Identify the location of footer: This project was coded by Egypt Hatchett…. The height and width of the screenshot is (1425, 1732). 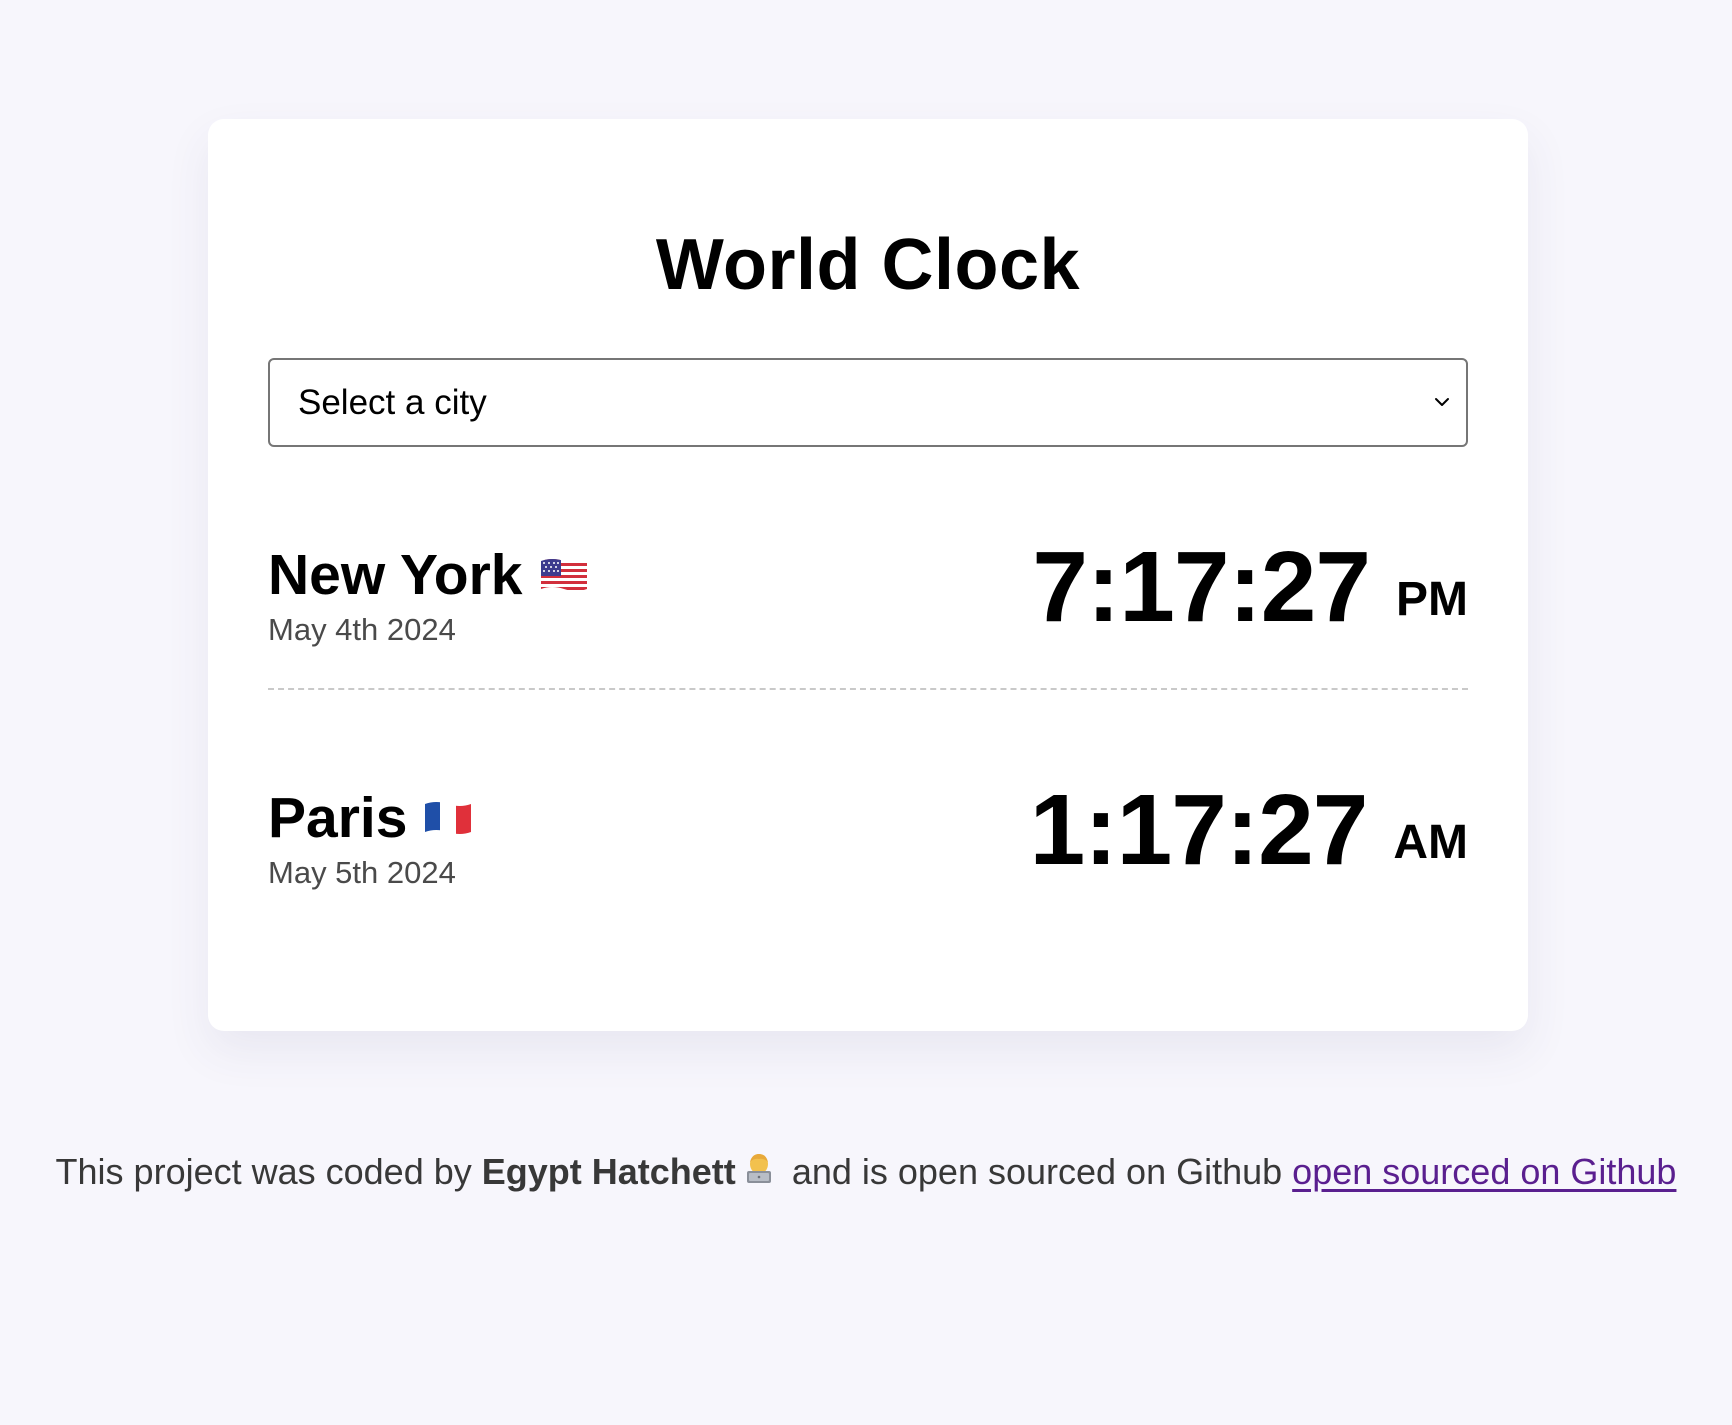
(866, 1174).